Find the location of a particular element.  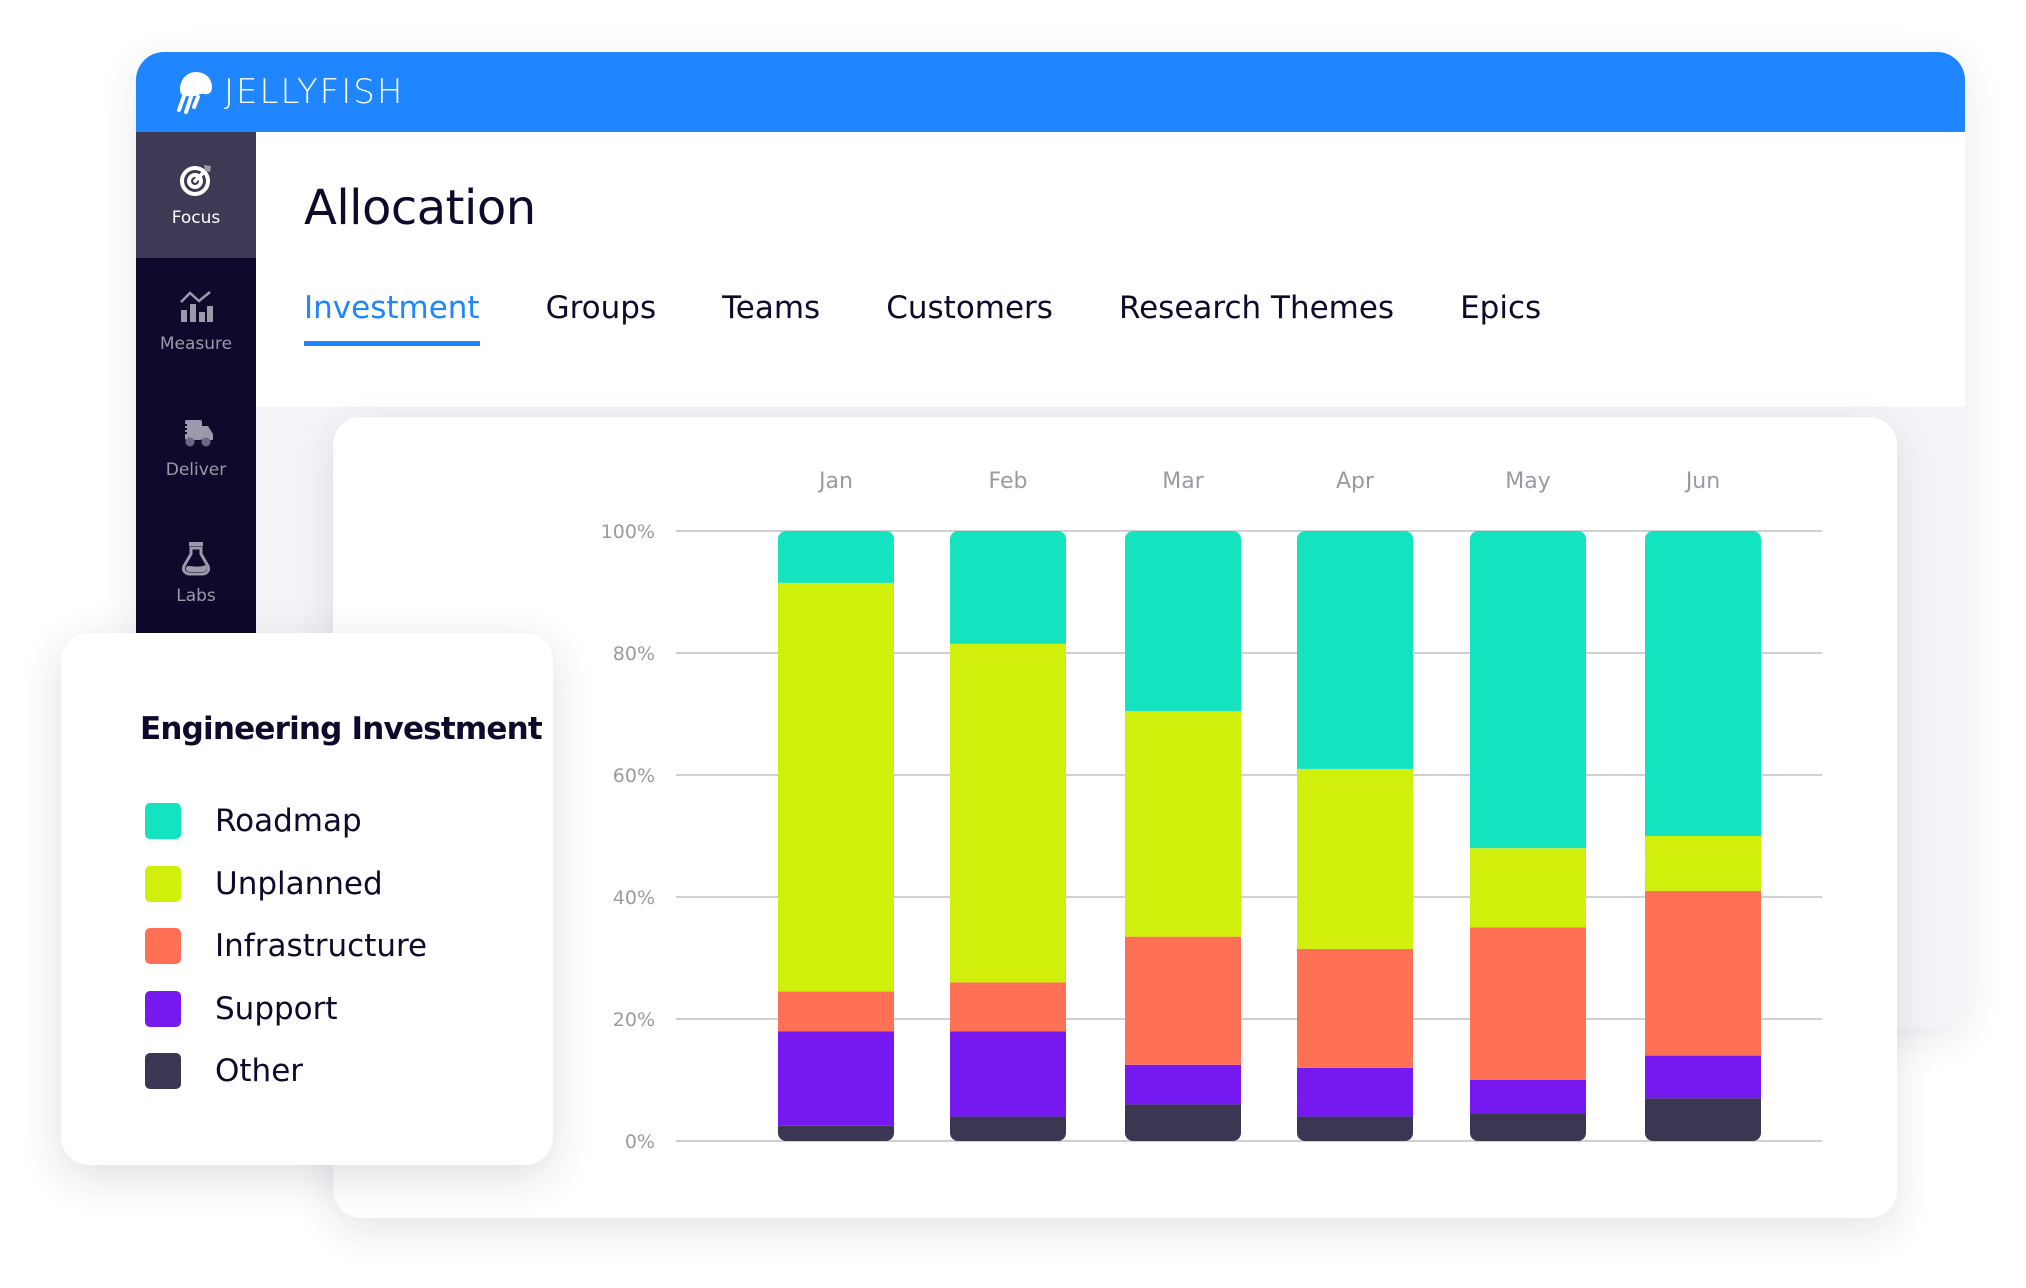

legend-item-other: Other is located at coordinates (286, 1071).